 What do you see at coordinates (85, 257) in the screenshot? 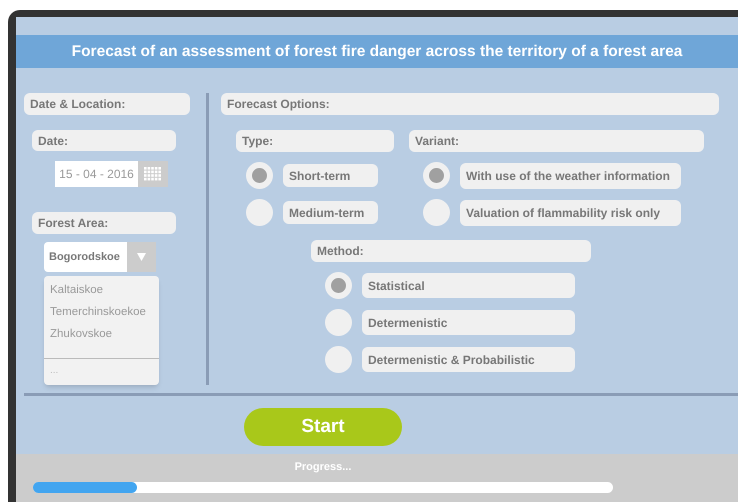
I see `area-dropdown-value: Bogorodskoe` at bounding box center [85, 257].